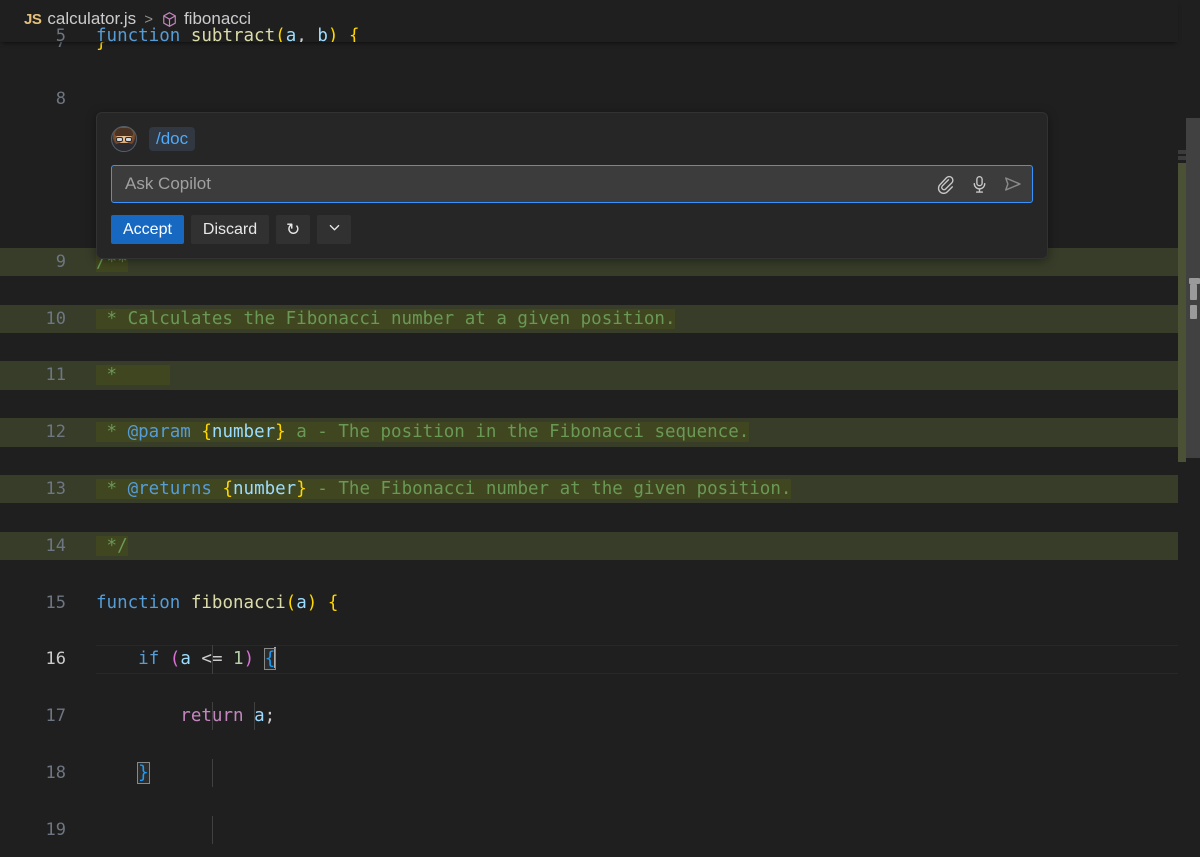 Image resolution: width=1200 pixels, height=857 pixels. What do you see at coordinates (133, 375) in the screenshot?
I see `line-content: *` at bounding box center [133, 375].